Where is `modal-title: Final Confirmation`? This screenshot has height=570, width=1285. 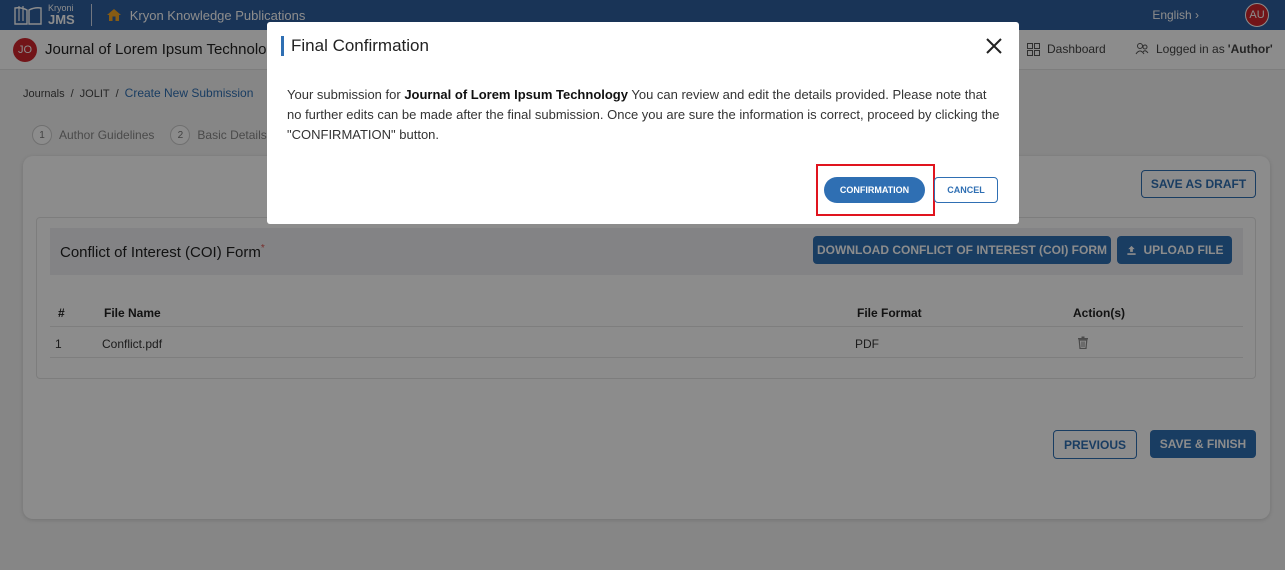
modal-title: Final Confirmation is located at coordinates (355, 46).